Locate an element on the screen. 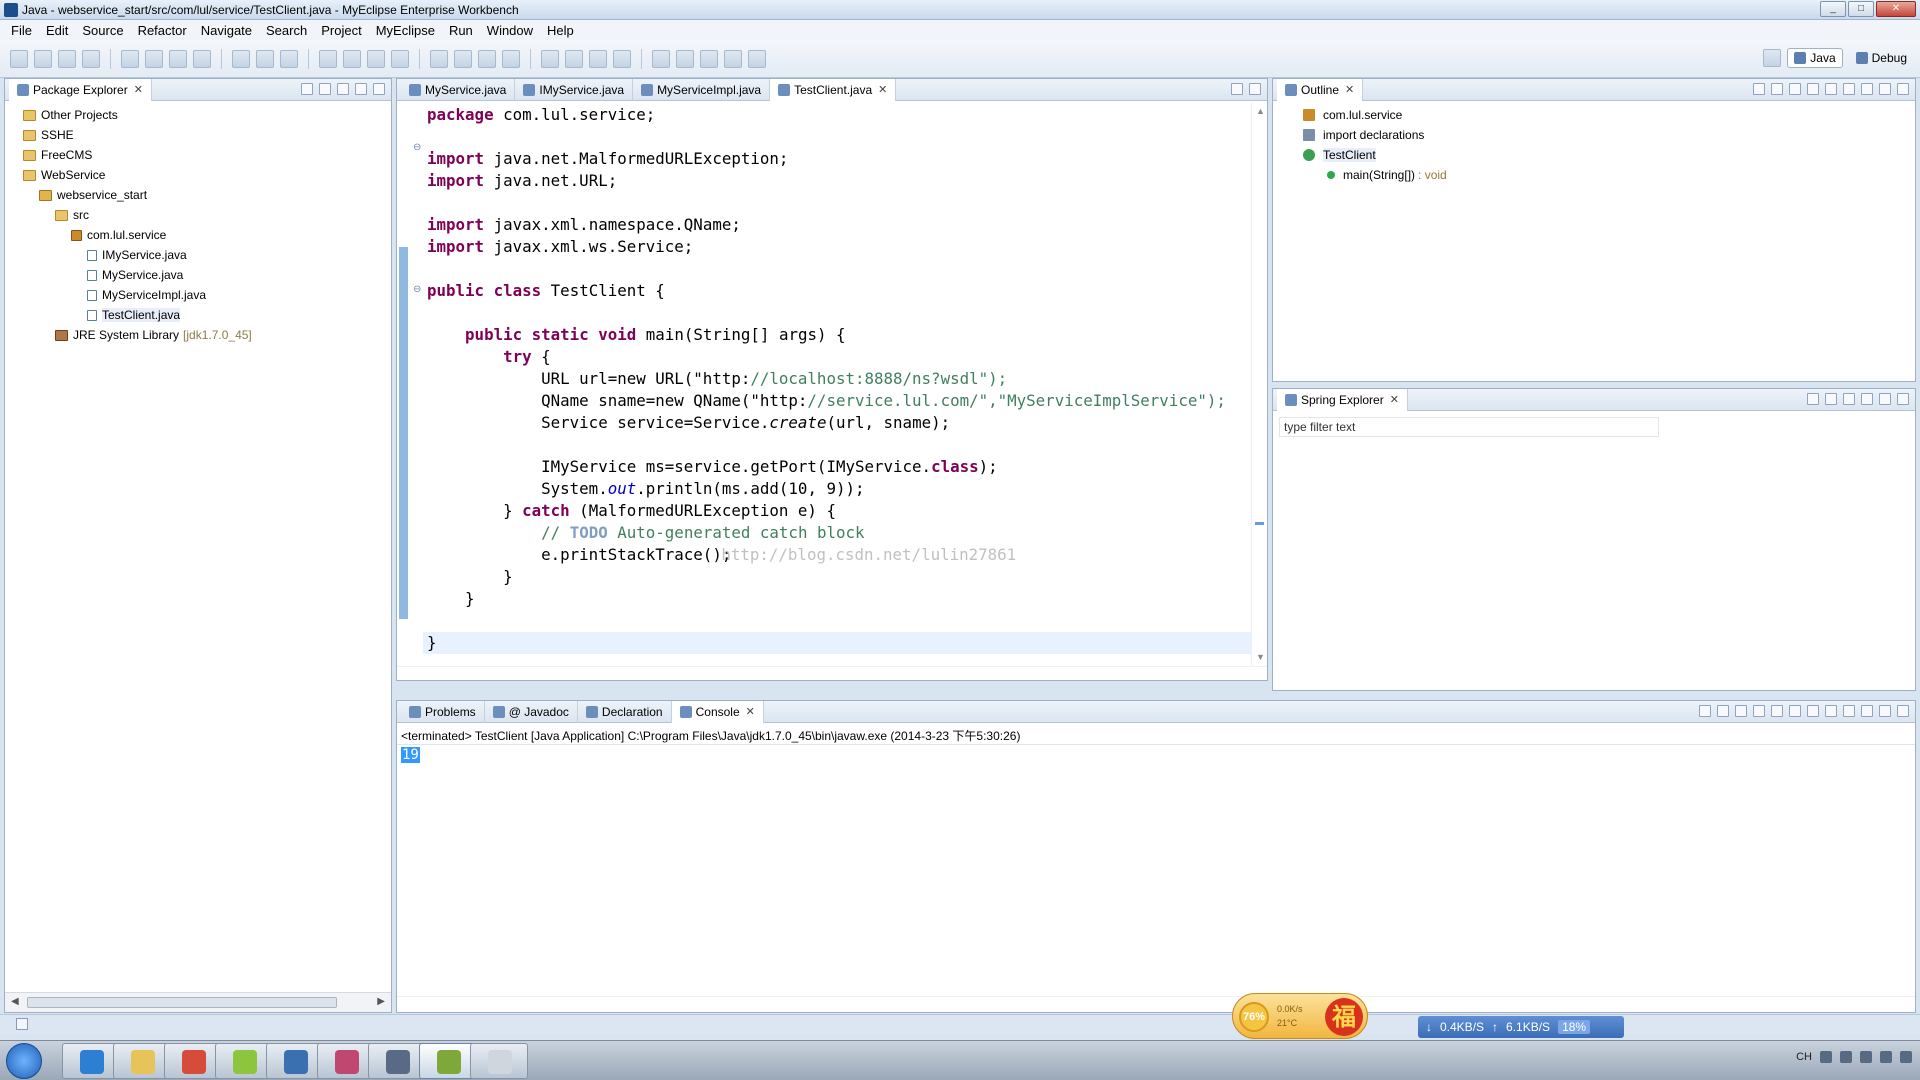 The width and height of the screenshot is (1920, 1080). next-annotation-icon is located at coordinates (661, 58).